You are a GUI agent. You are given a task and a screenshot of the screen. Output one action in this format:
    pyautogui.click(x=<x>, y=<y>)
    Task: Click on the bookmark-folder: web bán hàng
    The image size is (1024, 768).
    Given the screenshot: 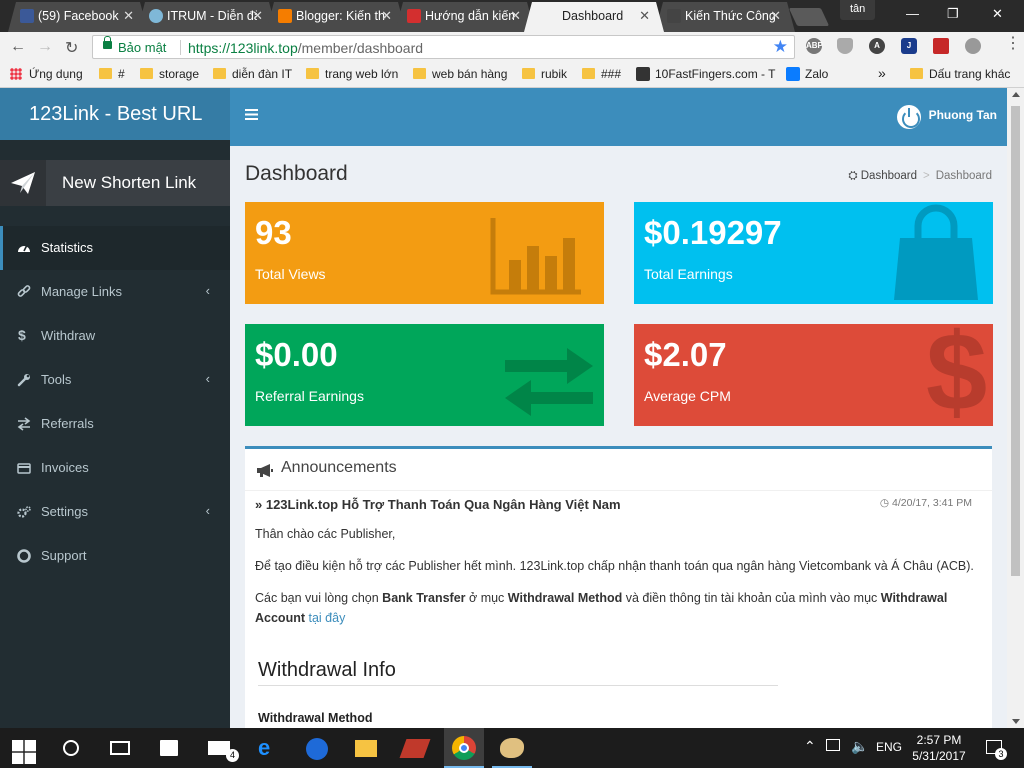 What is the action you would take?
    pyautogui.click(x=460, y=74)
    